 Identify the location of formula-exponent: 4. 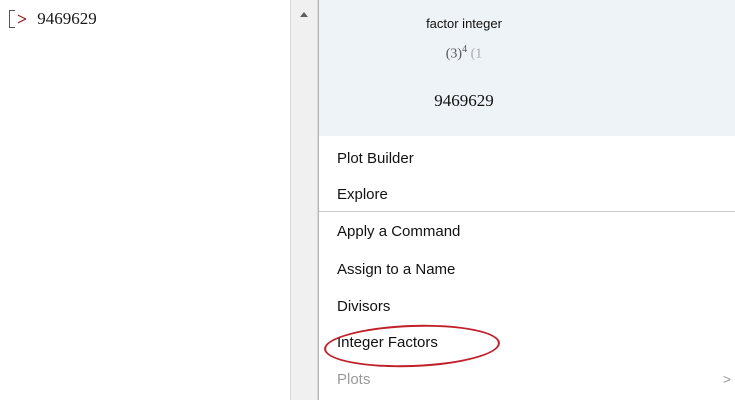
(465, 49).